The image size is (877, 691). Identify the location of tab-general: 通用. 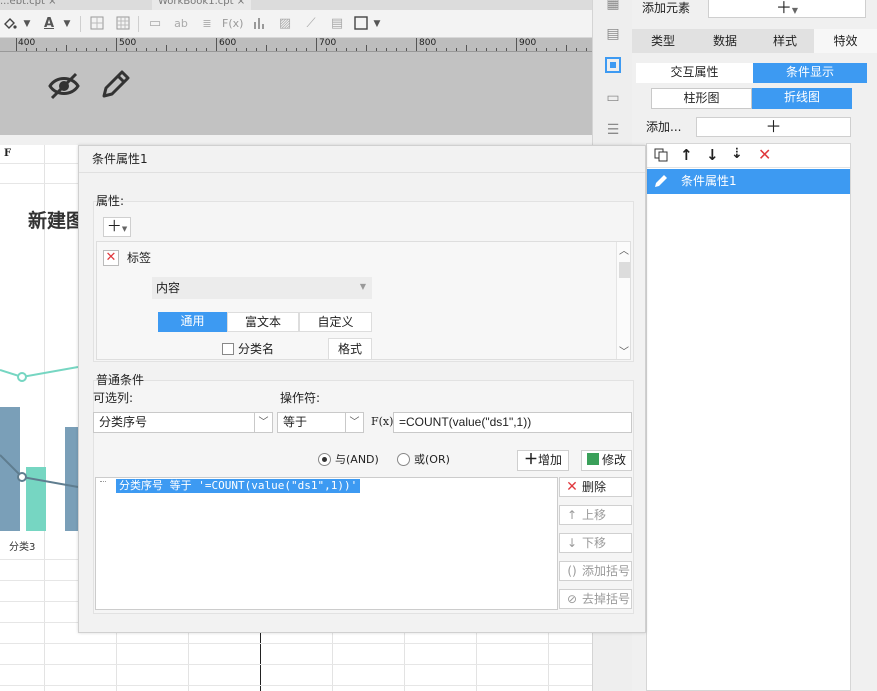
(192, 322).